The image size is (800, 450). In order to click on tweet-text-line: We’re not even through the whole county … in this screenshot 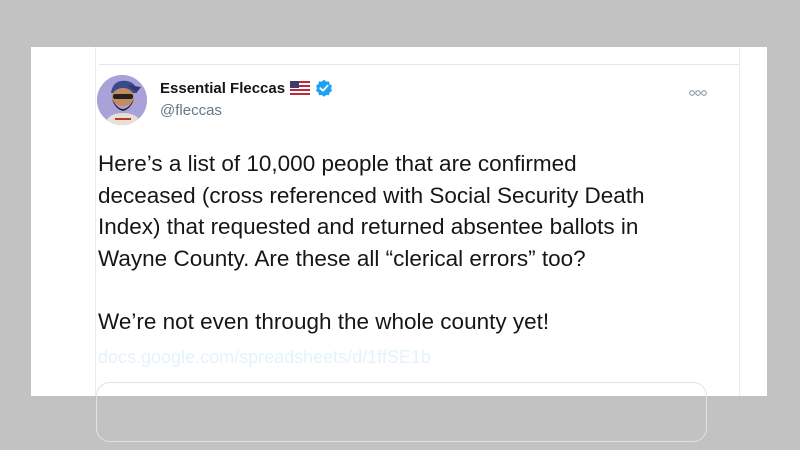, I will do `click(324, 321)`.